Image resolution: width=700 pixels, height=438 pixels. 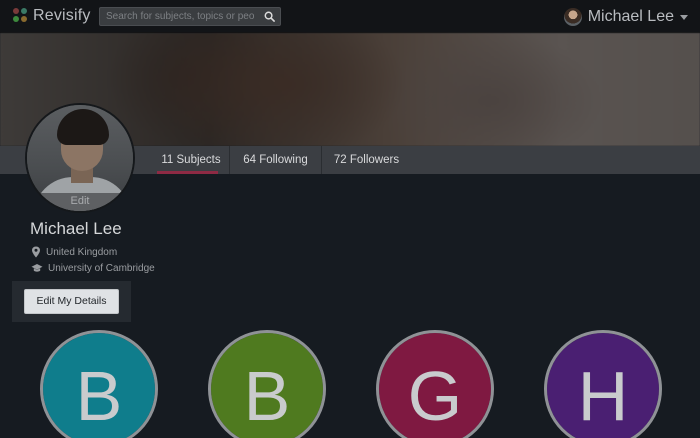 I want to click on subject-letter: G, so click(x=435, y=396).